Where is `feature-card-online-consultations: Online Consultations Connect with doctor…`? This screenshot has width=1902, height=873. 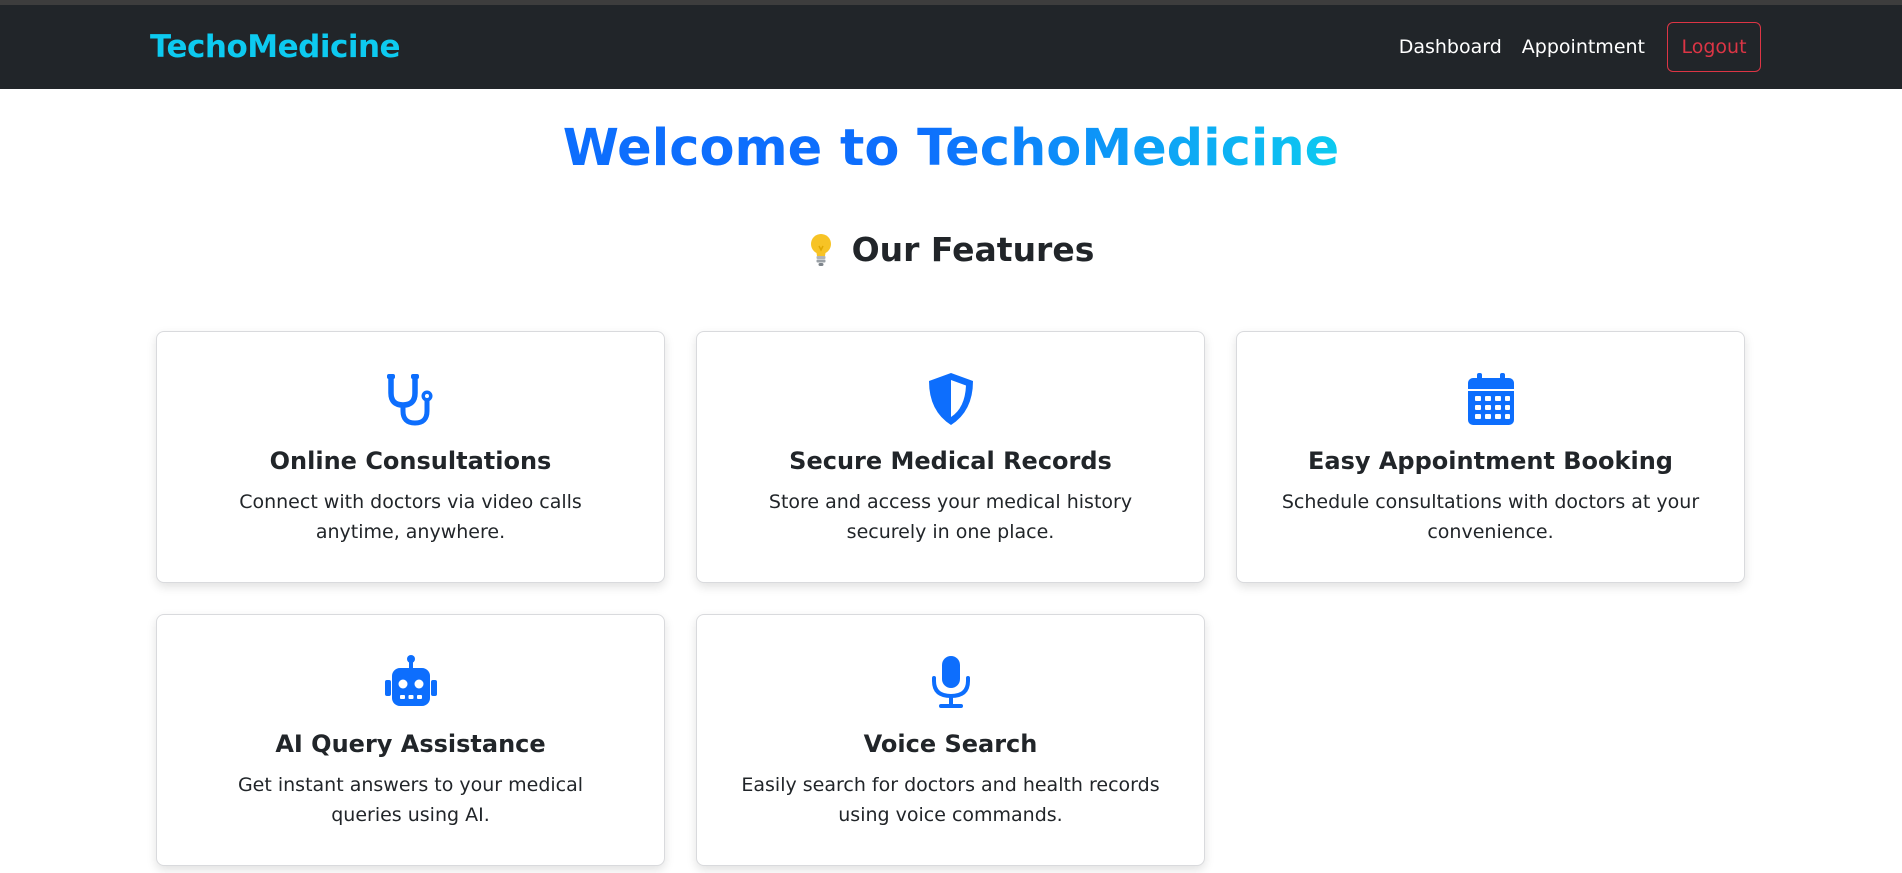
feature-card-online-consultations: Online Consultations Connect with doctor… is located at coordinates (410, 457).